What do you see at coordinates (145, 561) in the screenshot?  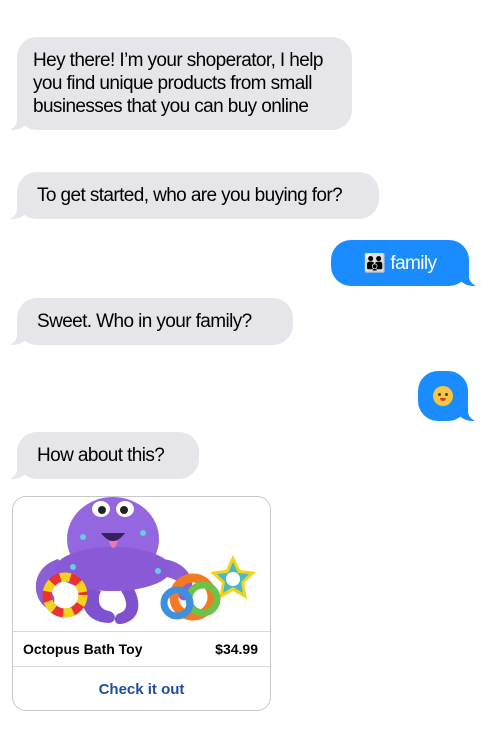 I see `octopus-bath-toy-icon` at bounding box center [145, 561].